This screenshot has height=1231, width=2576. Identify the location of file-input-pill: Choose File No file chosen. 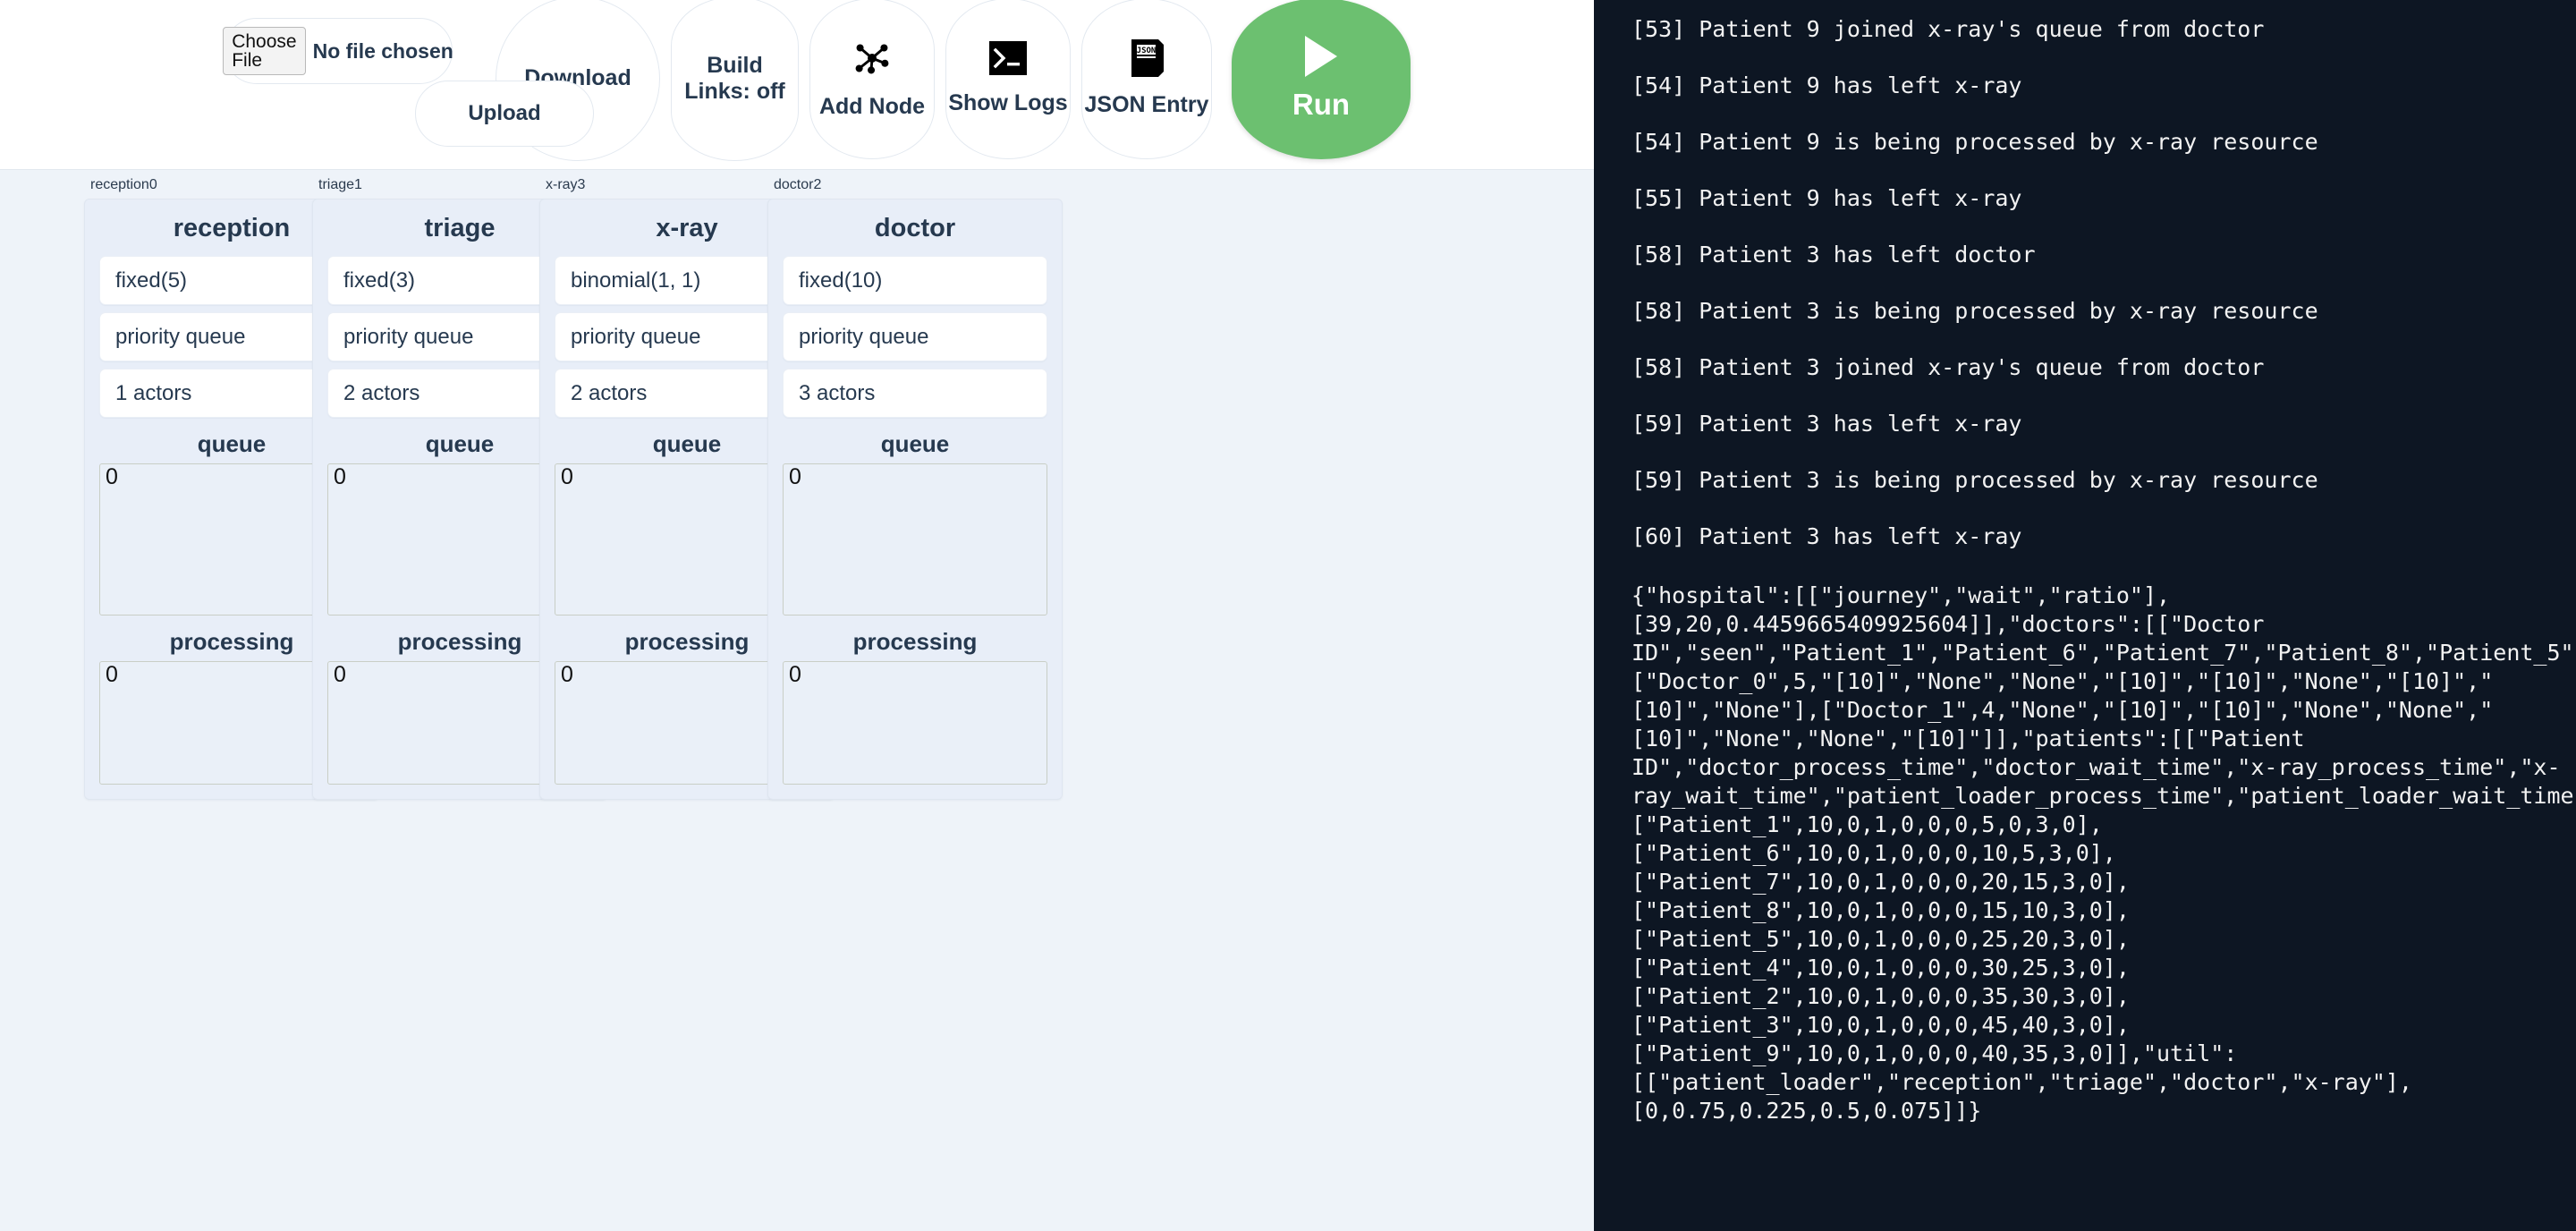
(338, 51).